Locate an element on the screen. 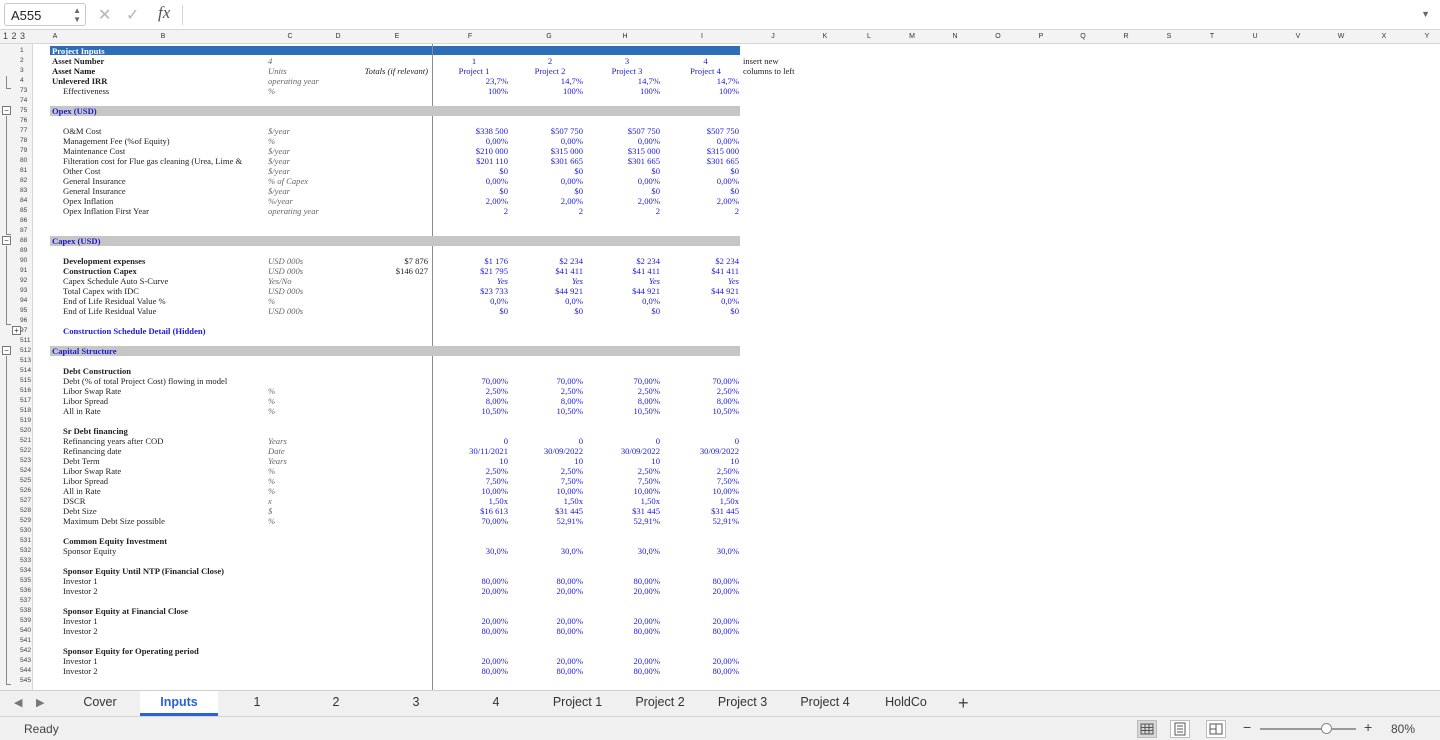 The image size is (1440, 740). sheet-tab-3: 3 is located at coordinates (416, 703).